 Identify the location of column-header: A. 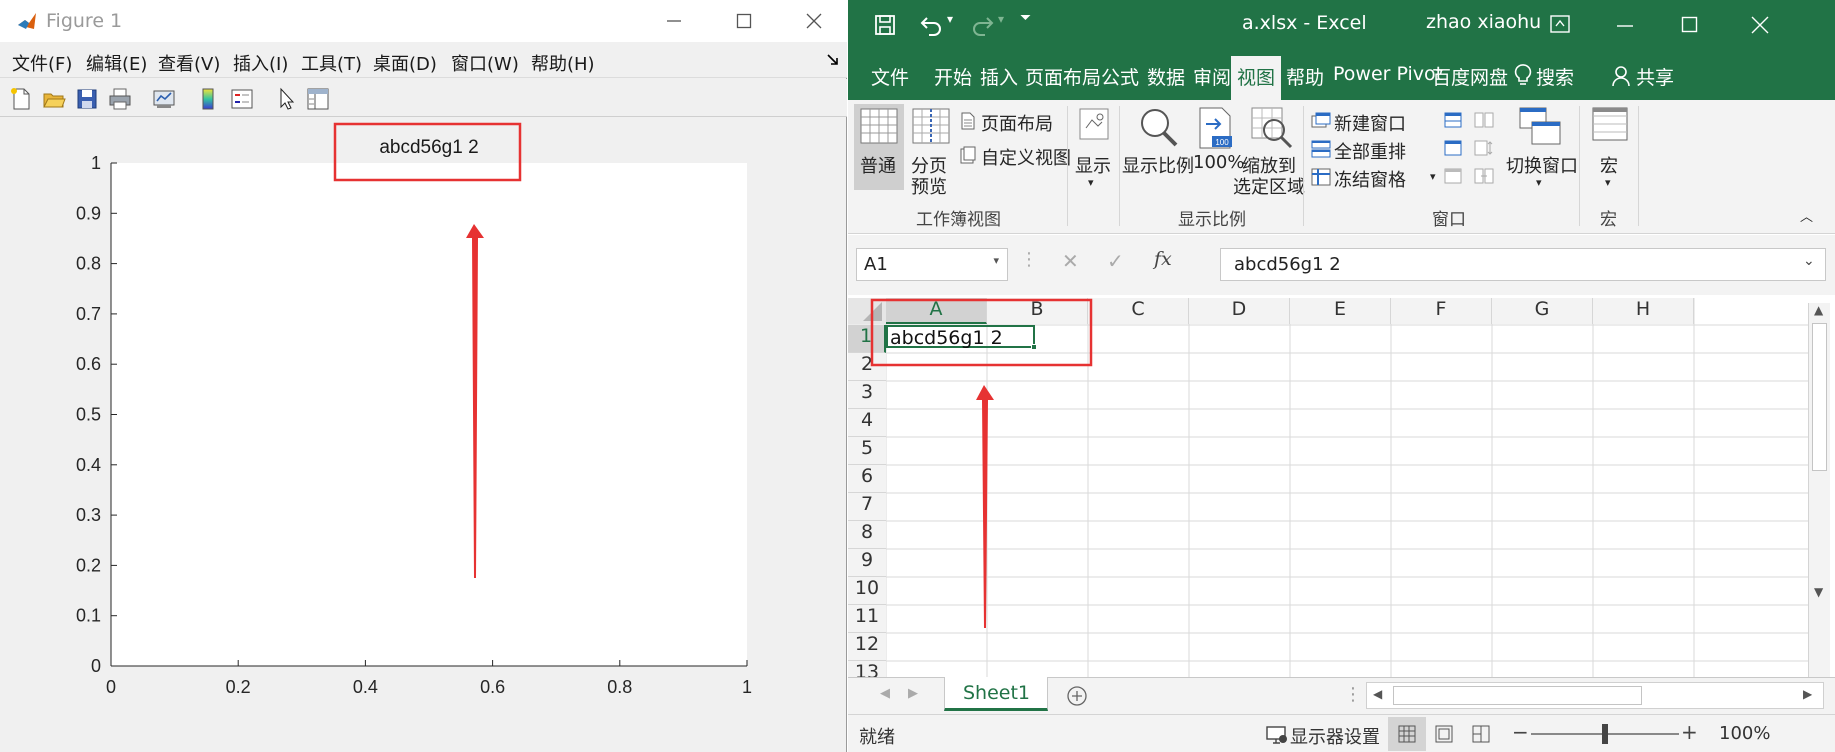
(936, 311).